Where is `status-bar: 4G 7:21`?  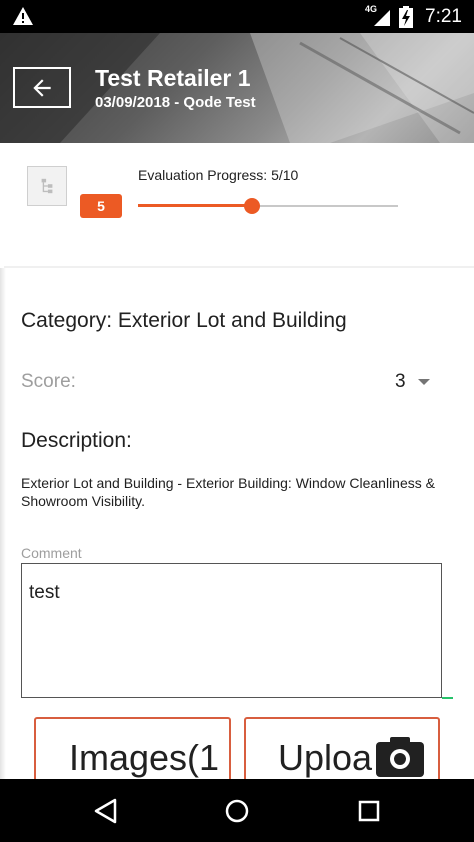
status-bar: 4G 7:21 is located at coordinates (237, 16).